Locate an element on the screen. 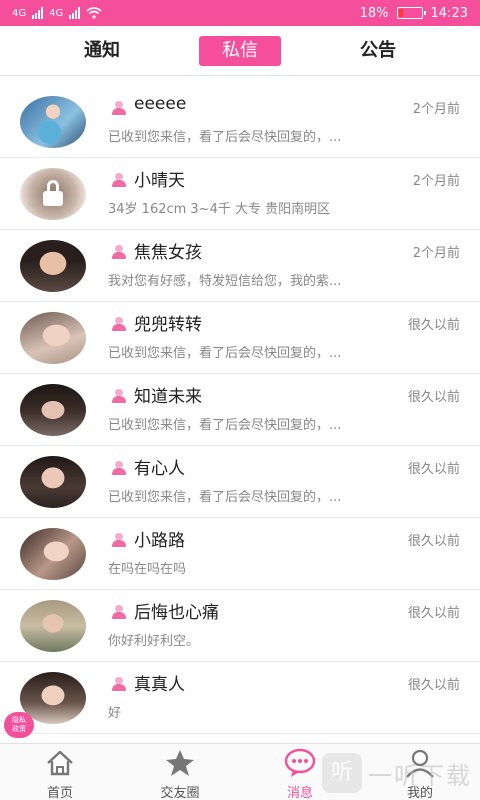 The image size is (480, 800). tab-private-messages: 私信 is located at coordinates (240, 51).